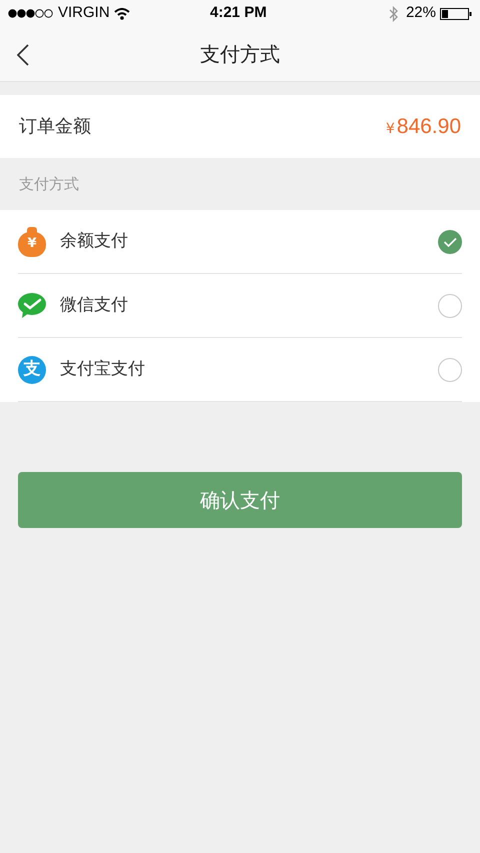 The width and height of the screenshot is (480, 853). Describe the element at coordinates (94, 305) in the screenshot. I see `payment-method-label: 微信支付` at that location.